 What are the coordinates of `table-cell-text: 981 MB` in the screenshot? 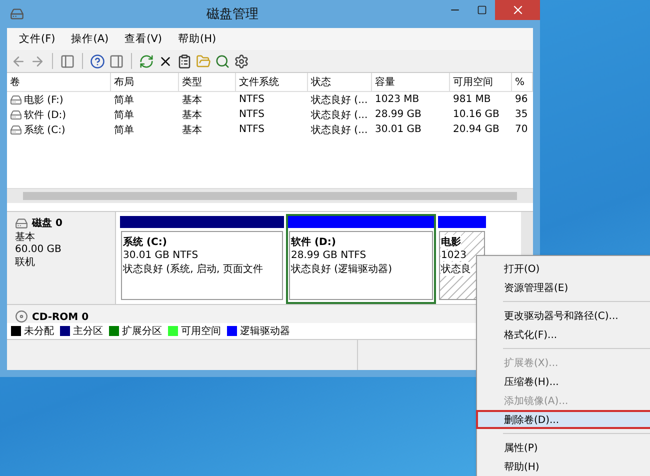 It's located at (472, 100).